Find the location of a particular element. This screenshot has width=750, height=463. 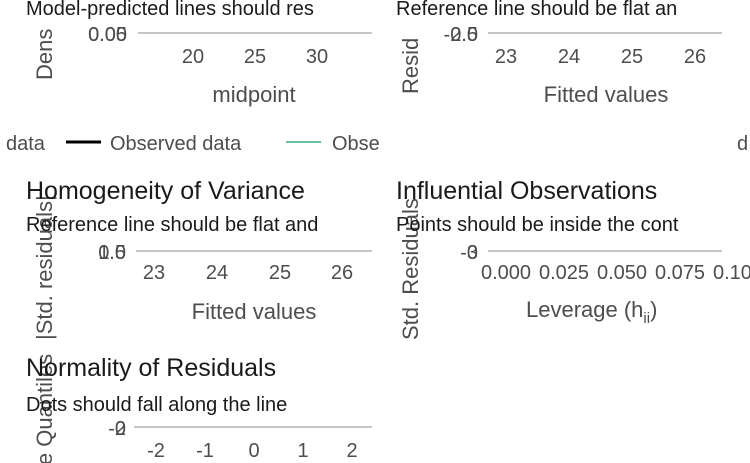

panel-5-x-tick: 1 is located at coordinates (302, 451).